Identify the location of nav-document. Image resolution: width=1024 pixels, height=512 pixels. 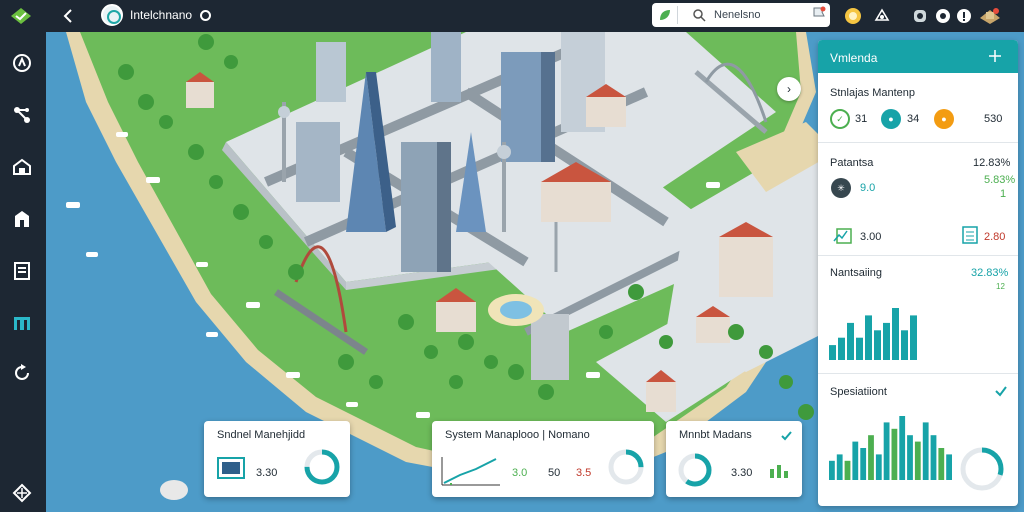
(22, 271).